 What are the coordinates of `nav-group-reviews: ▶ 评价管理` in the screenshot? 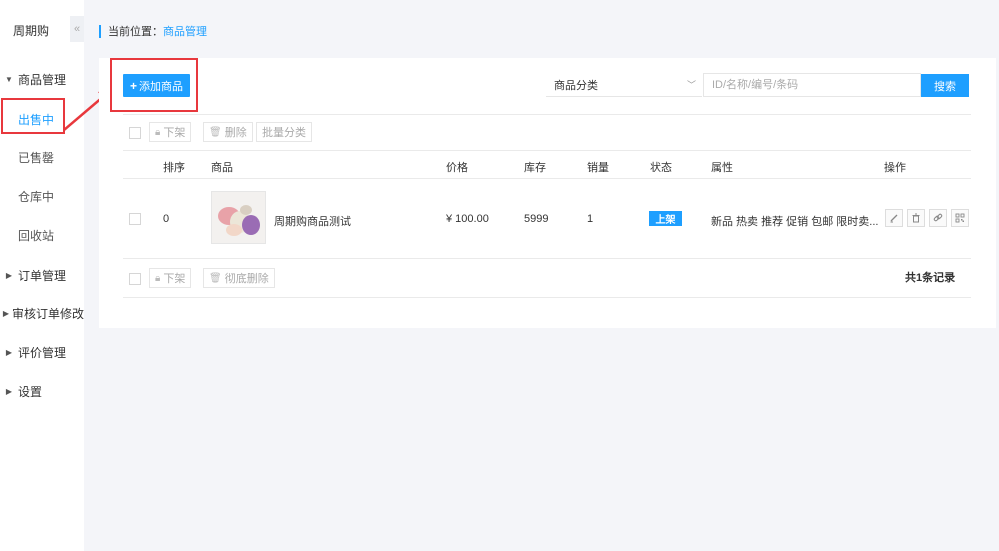 It's located at (42, 352).